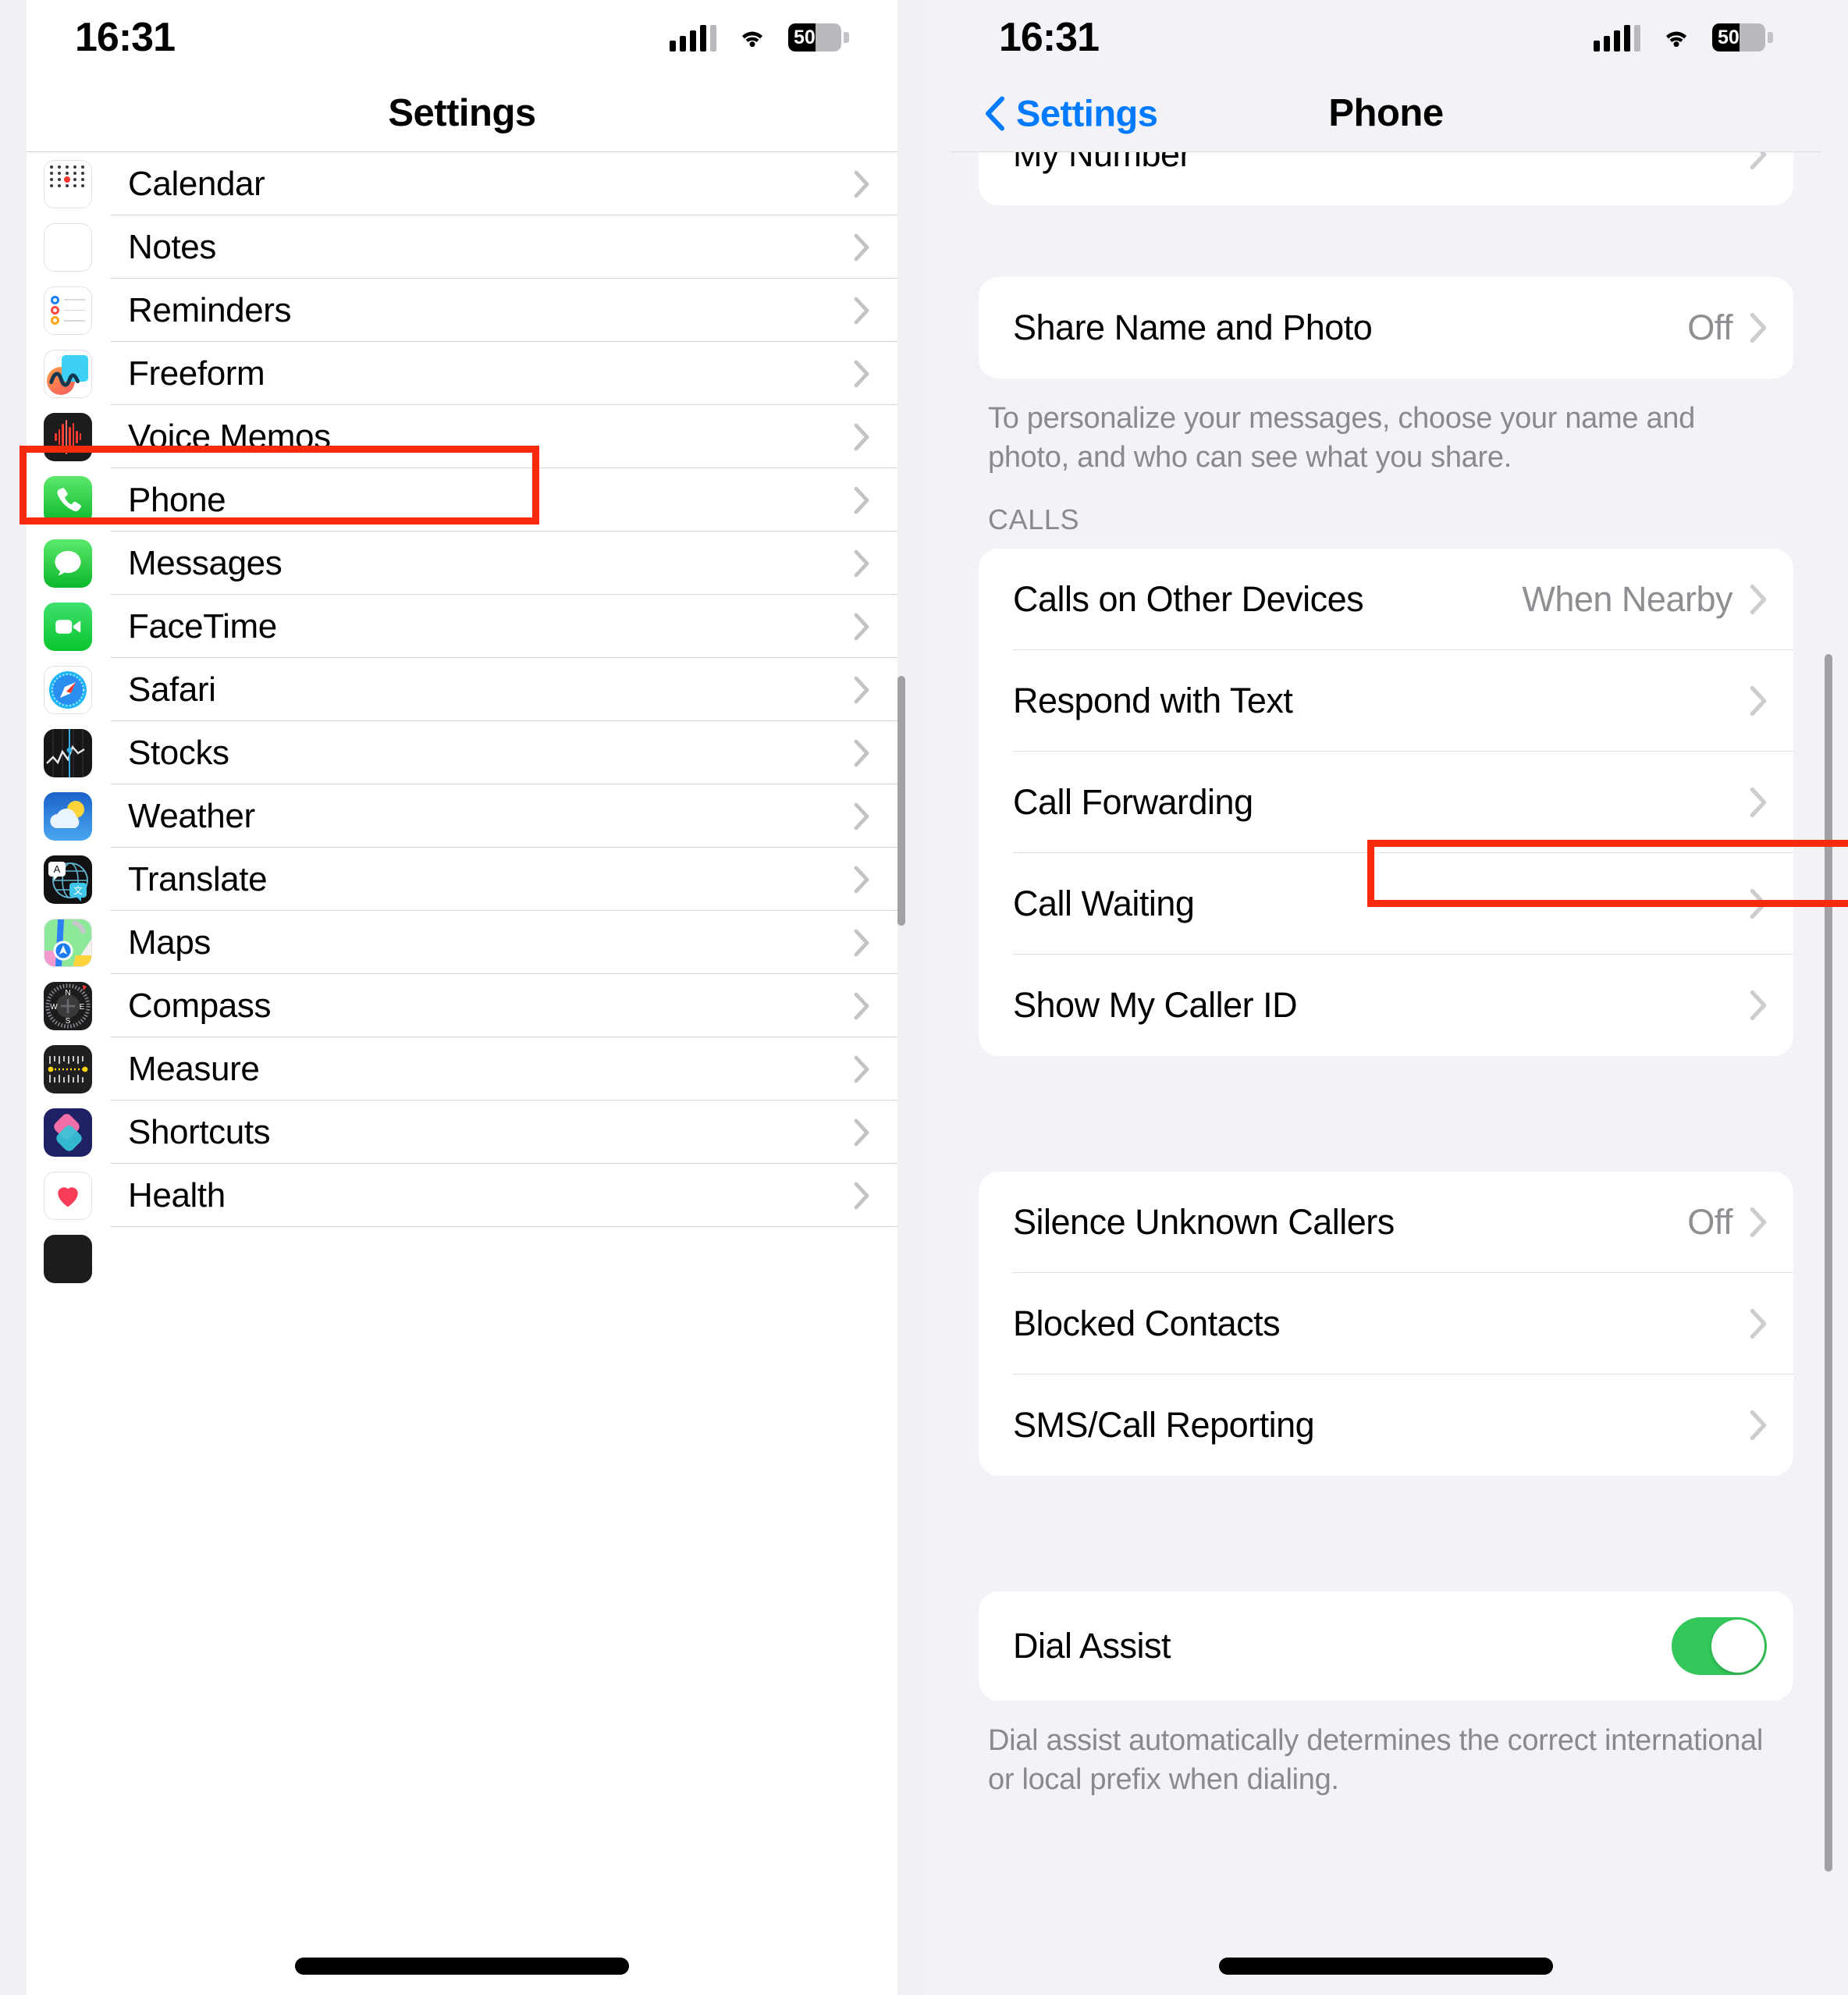  What do you see at coordinates (210, 309) in the screenshot?
I see `sidebar-item-label: Reminders` at bounding box center [210, 309].